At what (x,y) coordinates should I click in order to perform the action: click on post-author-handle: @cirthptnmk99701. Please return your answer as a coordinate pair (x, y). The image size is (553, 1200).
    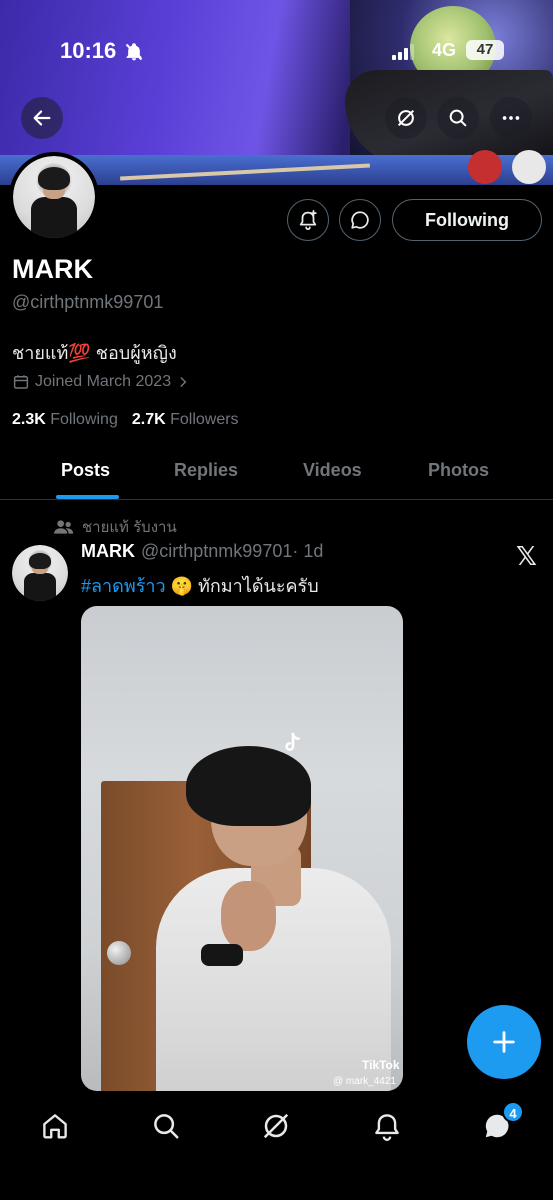
    Looking at the image, I should click on (216, 551).